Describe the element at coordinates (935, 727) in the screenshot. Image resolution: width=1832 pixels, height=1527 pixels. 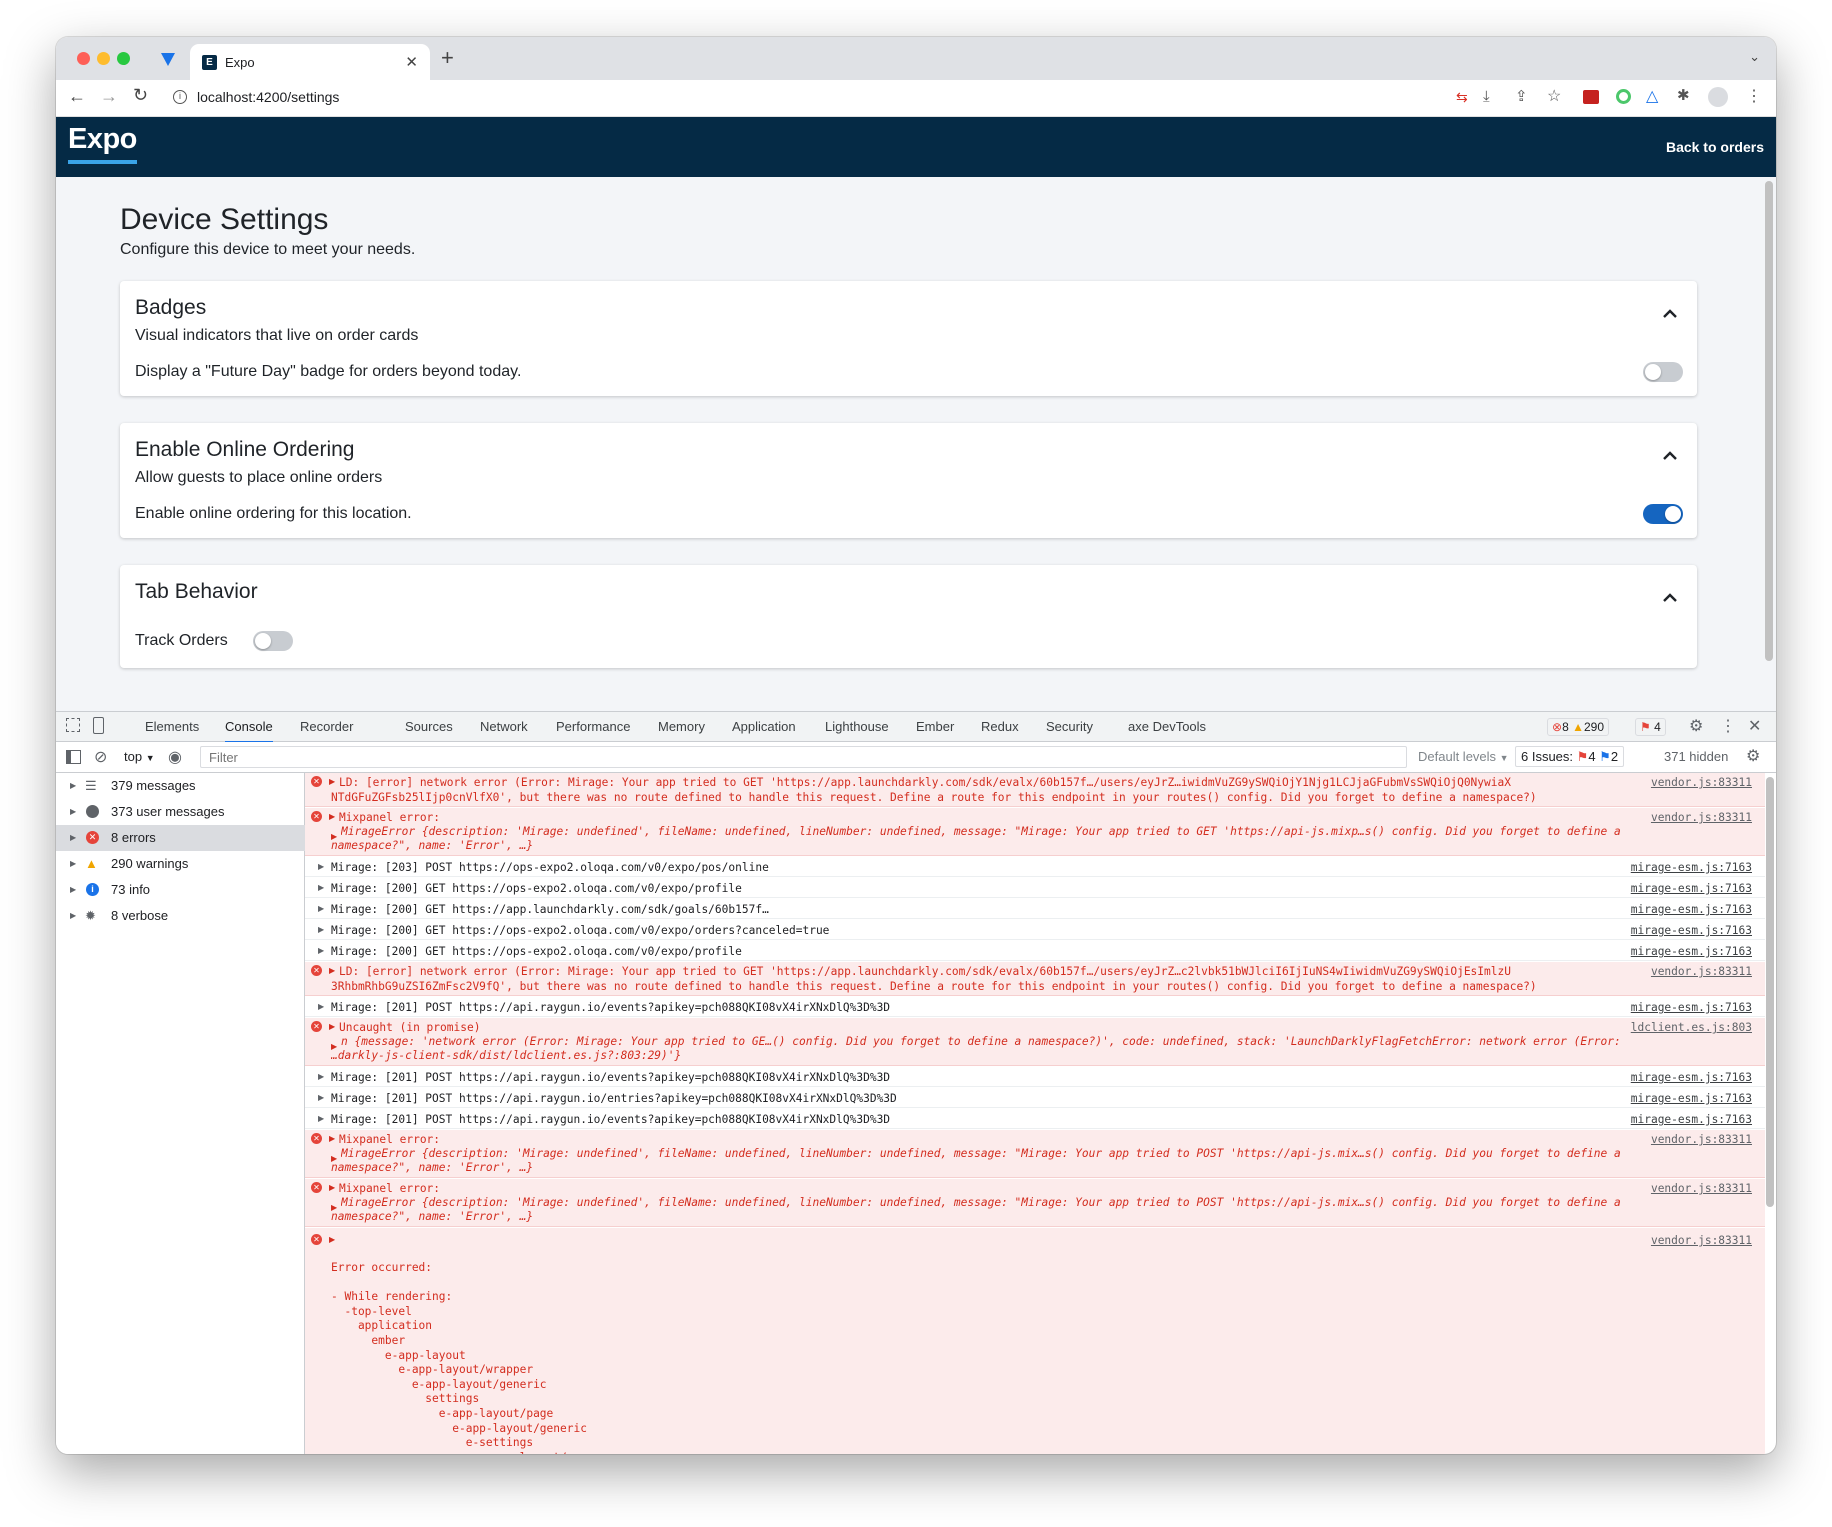
I see `devtools-tab-ember: Ember` at that location.